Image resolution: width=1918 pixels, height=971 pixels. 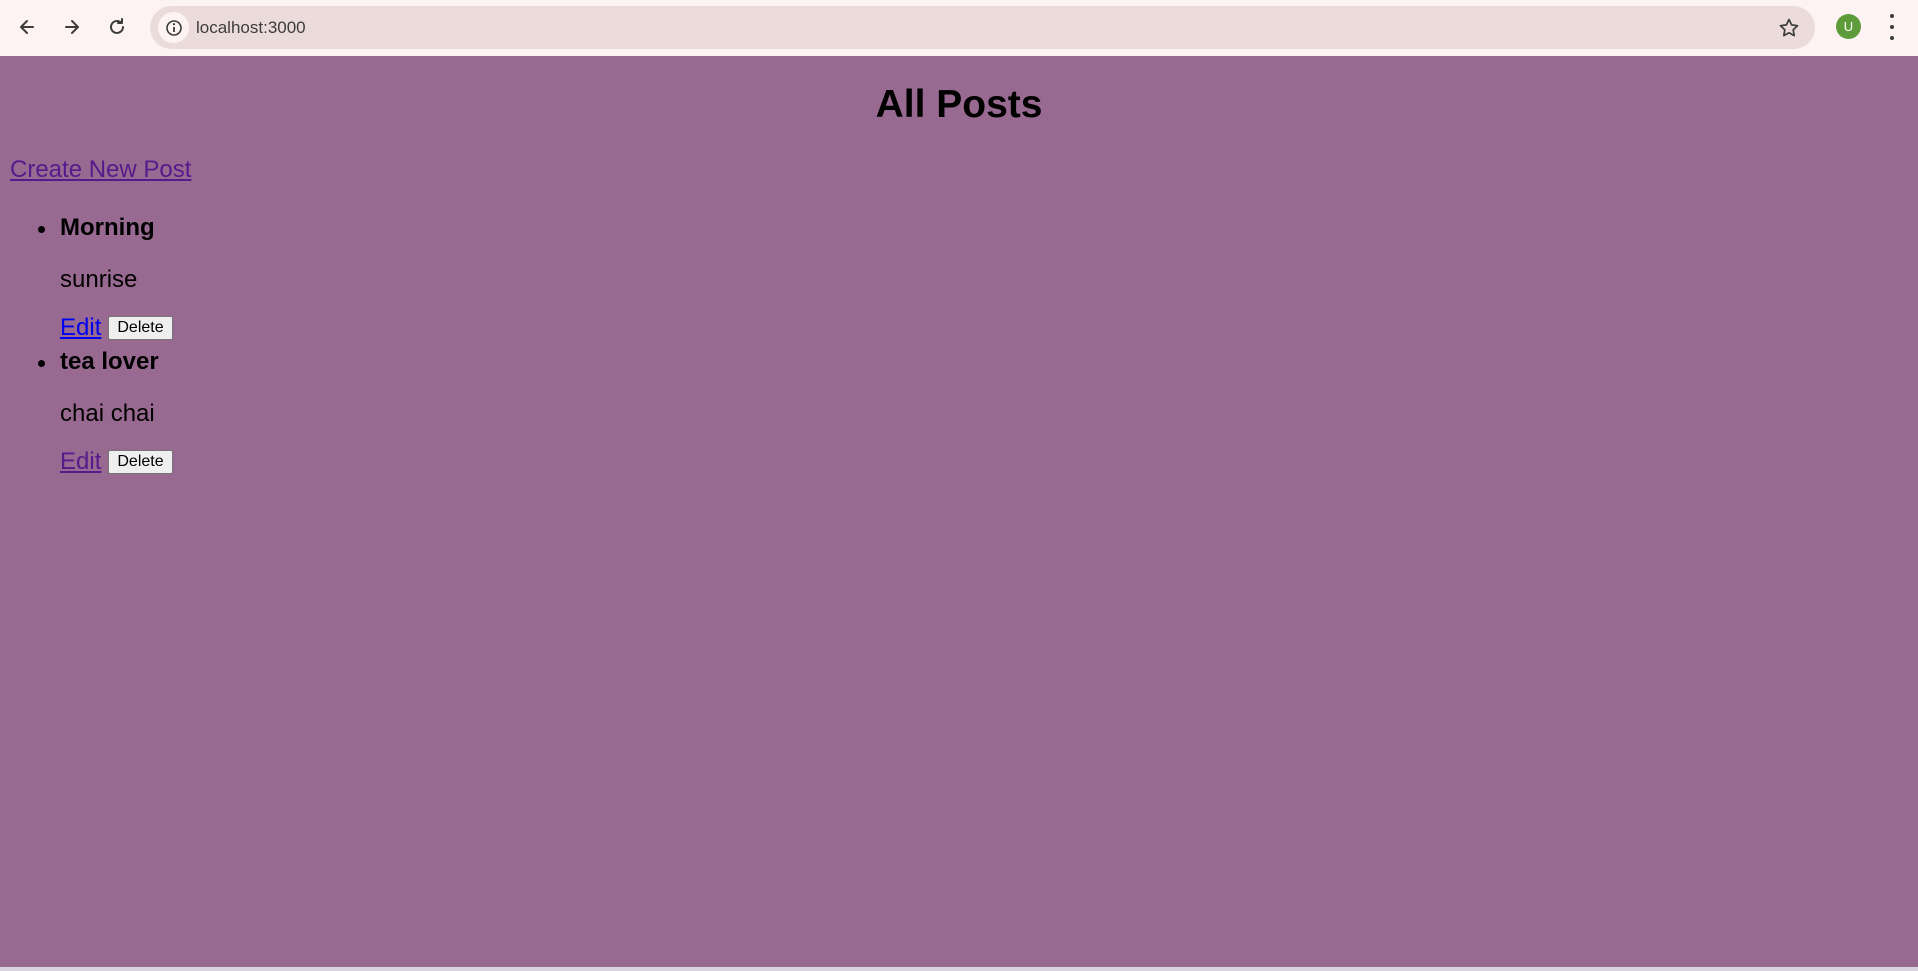 I want to click on back-button, so click(x=27, y=27).